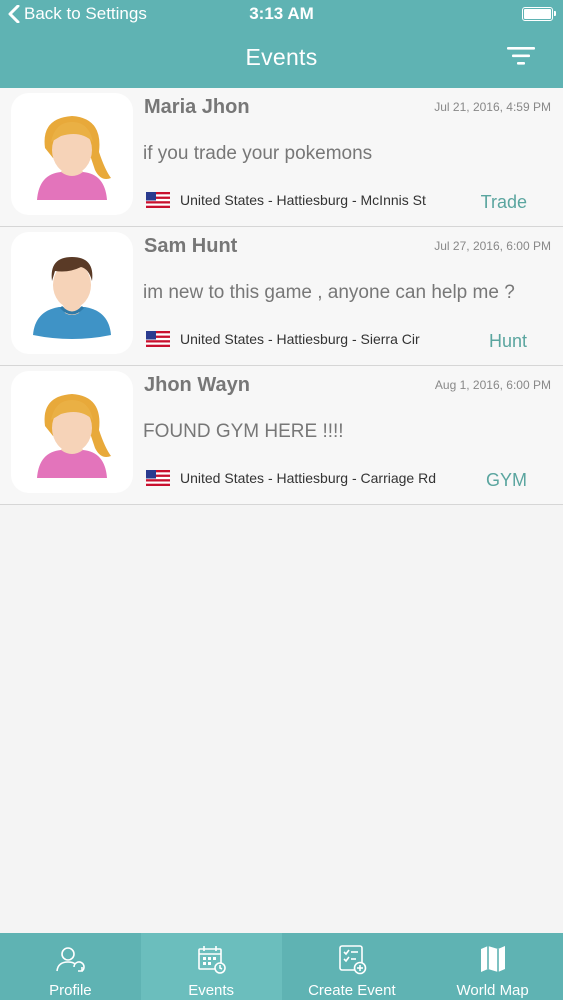  Describe the element at coordinates (492, 990) in the screenshot. I see `tab-label: World Map` at that location.